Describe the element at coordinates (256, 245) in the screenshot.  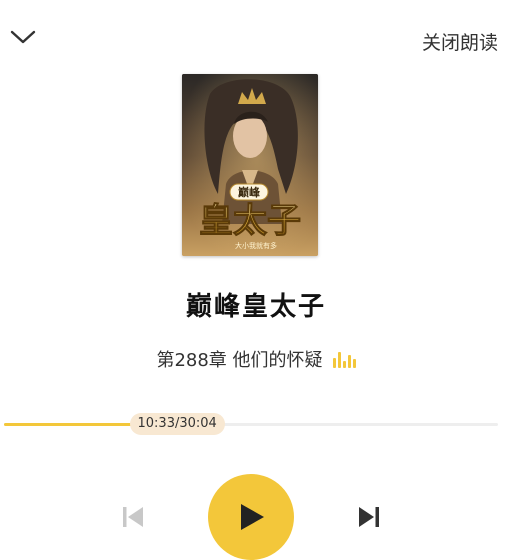
I see `svg-text: 大小我就有多` at that location.